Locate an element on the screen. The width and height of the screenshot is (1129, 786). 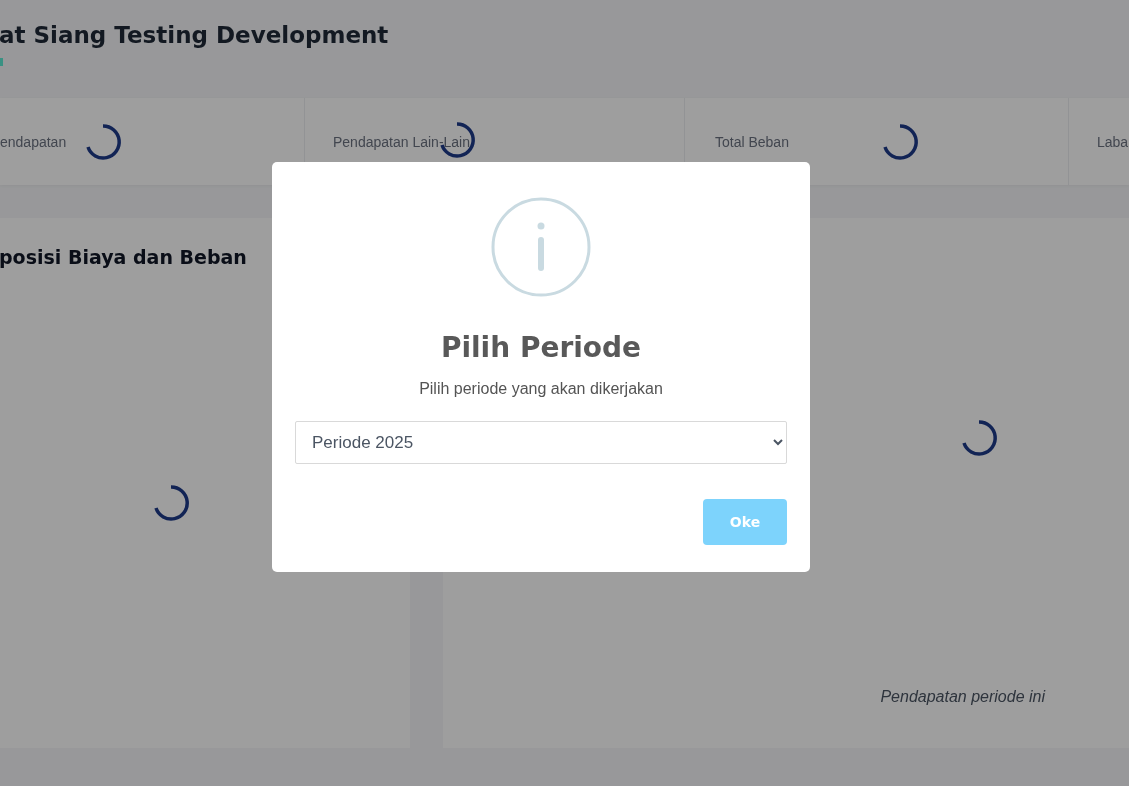
accent-mark is located at coordinates (1, 62).